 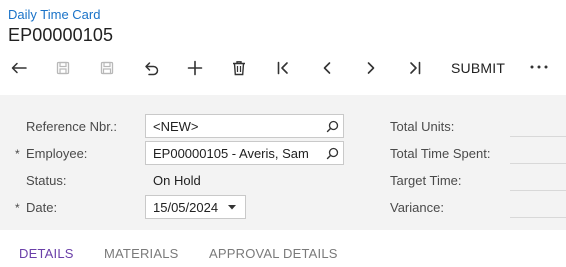 I want to click on variance-value, so click(x=538, y=217).